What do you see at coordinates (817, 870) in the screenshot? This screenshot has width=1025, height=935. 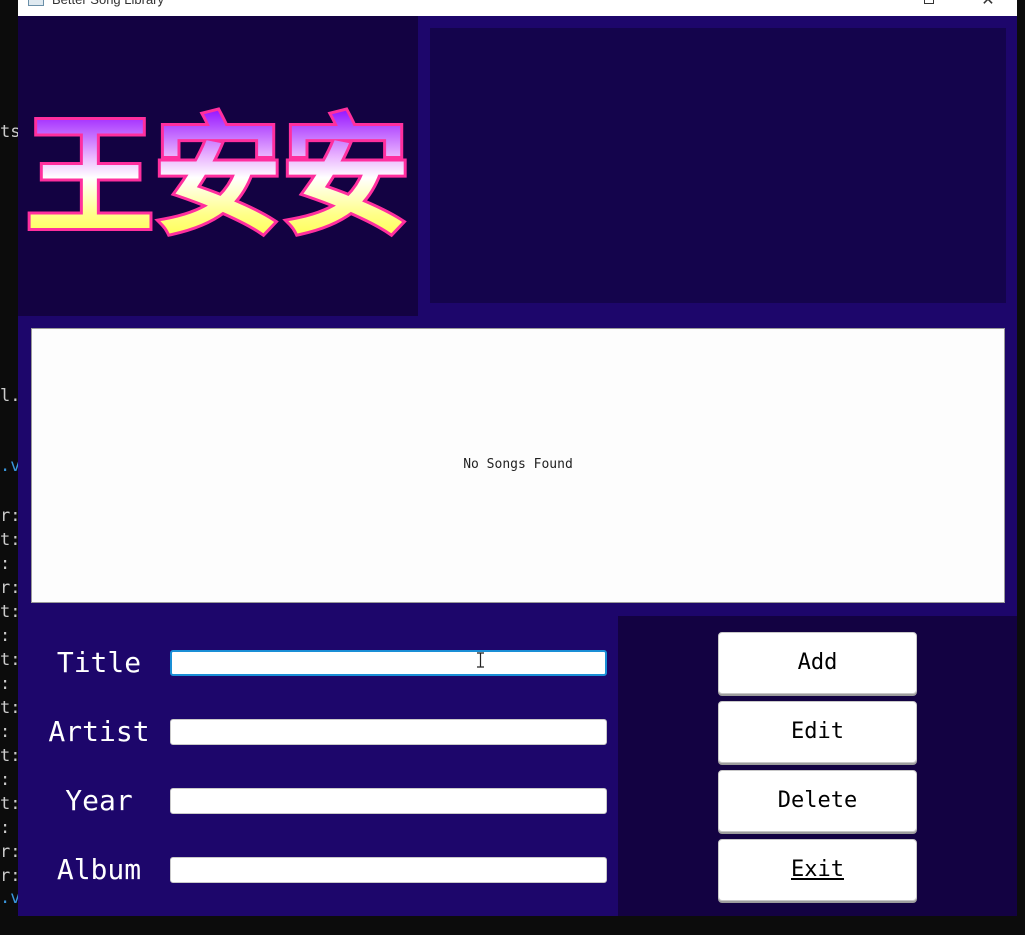 I see `exit-button: Exit` at bounding box center [817, 870].